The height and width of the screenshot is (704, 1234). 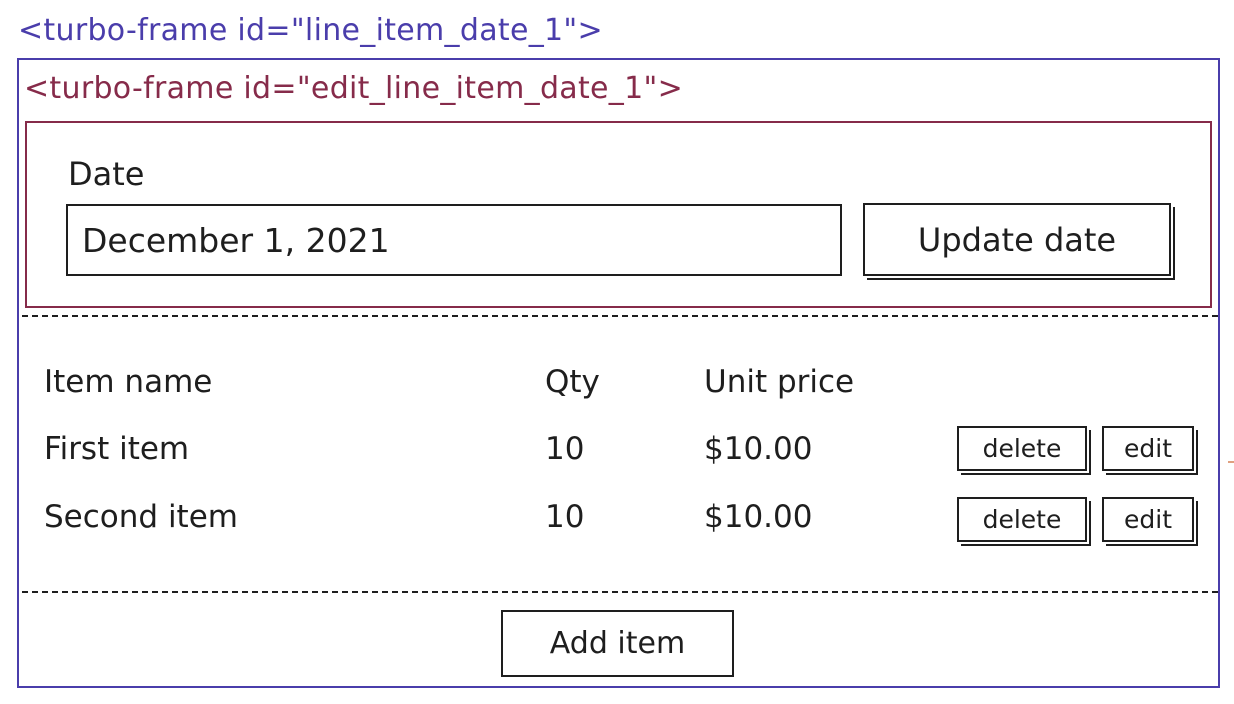 I want to click on row-1-unit-price: $10.00, so click(x=758, y=449).